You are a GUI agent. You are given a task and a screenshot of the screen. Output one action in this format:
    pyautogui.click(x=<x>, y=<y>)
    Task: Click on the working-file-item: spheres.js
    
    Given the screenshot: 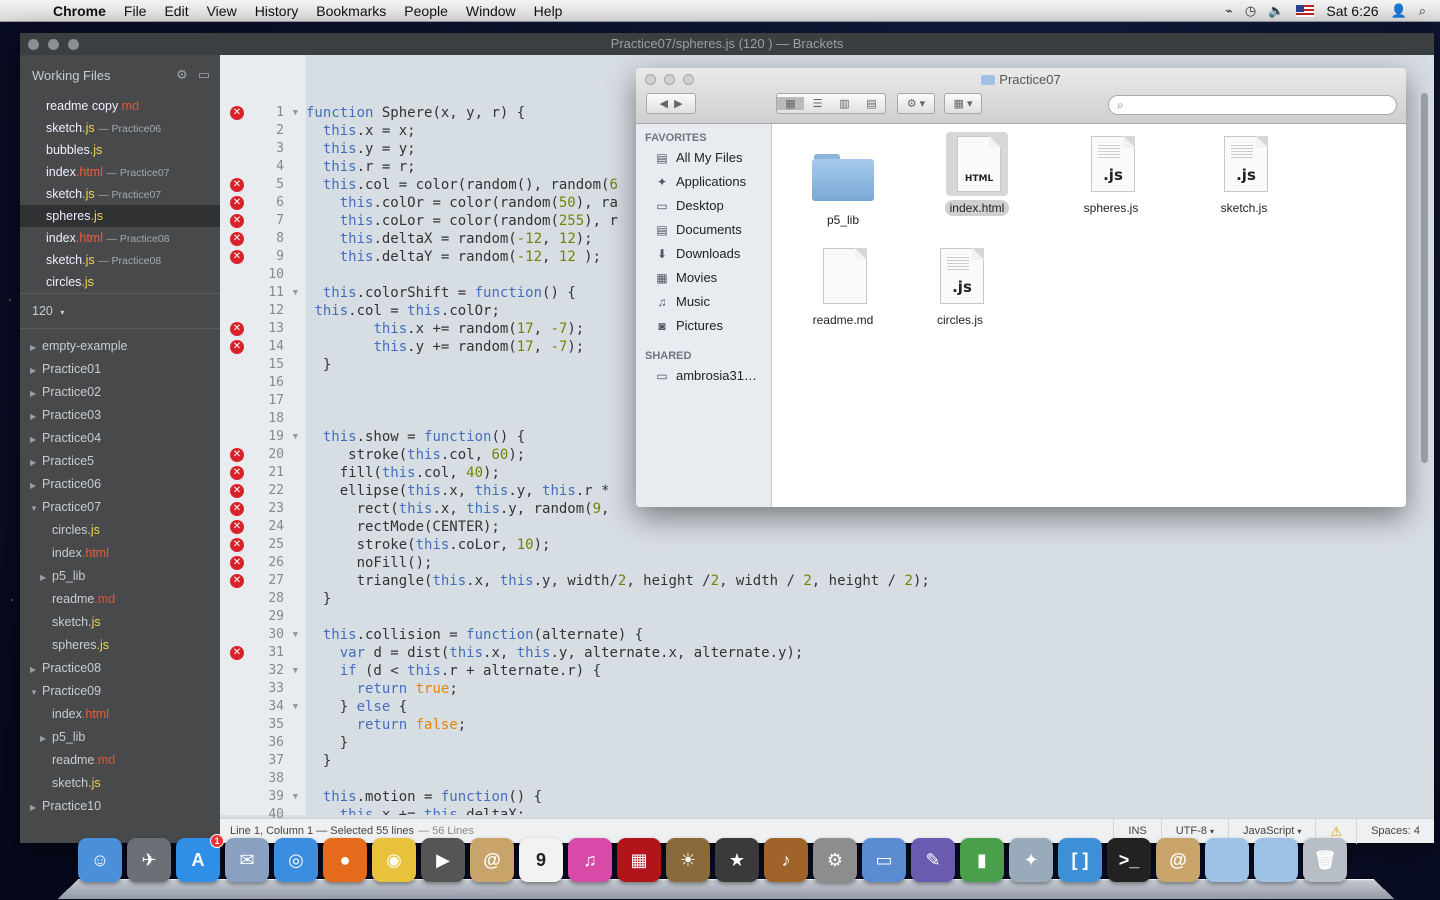 What is the action you would take?
    pyautogui.click(x=120, y=216)
    